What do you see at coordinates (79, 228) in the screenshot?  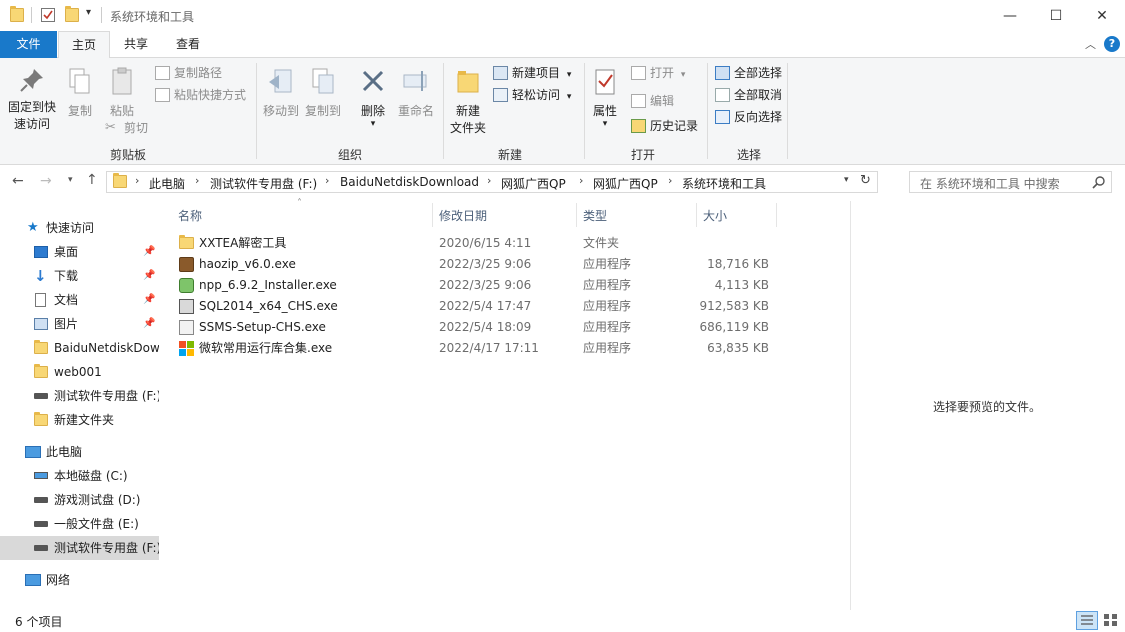 I see `nav-quick-access: ★ 快速访问` at bounding box center [79, 228].